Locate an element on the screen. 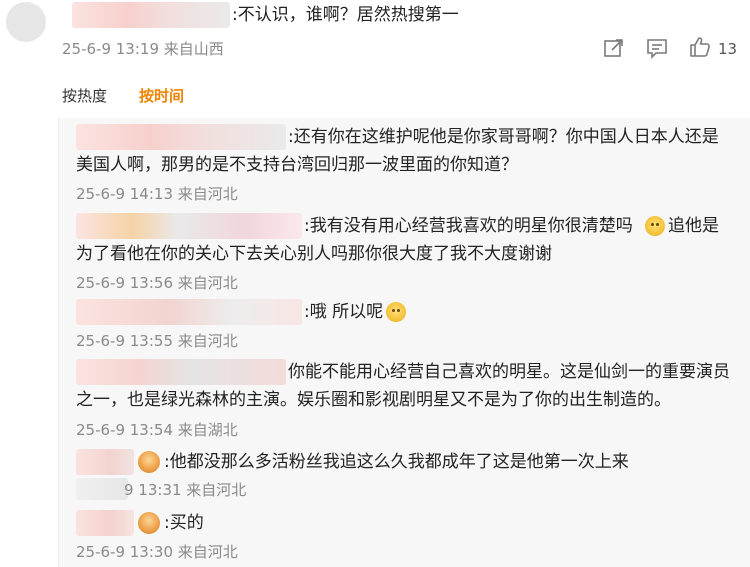 The height and width of the screenshot is (567, 750). reply-meta: 25-6-9 13:30 来自河北 is located at coordinates (157, 552).